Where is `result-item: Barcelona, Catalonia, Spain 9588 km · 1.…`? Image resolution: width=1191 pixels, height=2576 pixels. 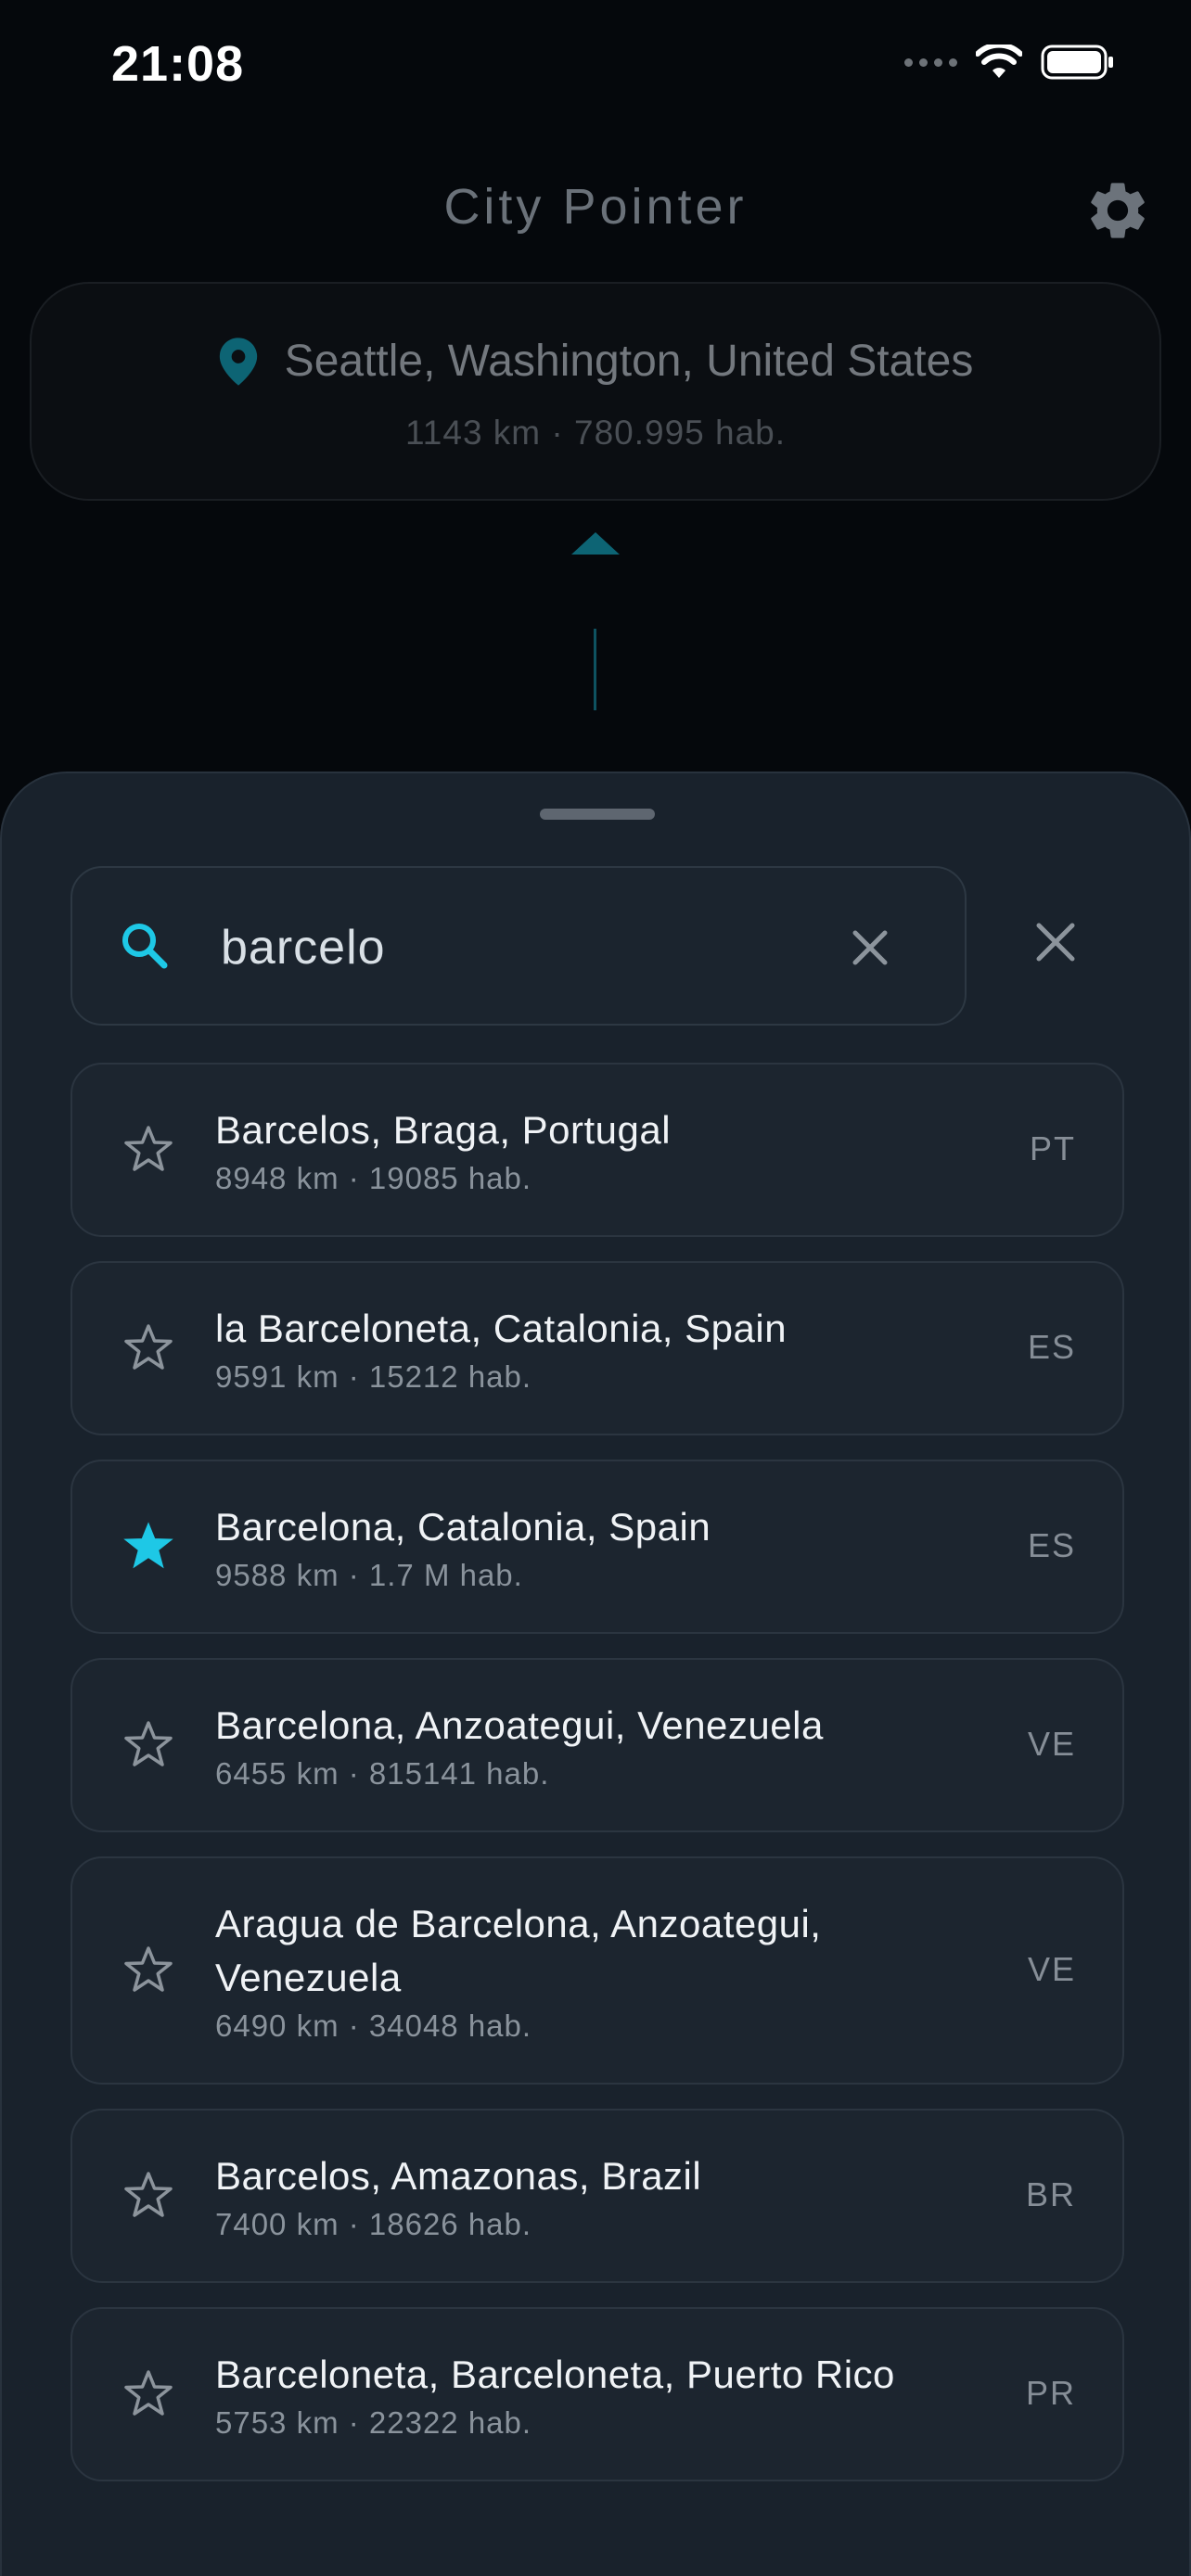
result-item: Barcelona, Catalonia, Spain 9588 km · 1.… is located at coordinates (597, 1547).